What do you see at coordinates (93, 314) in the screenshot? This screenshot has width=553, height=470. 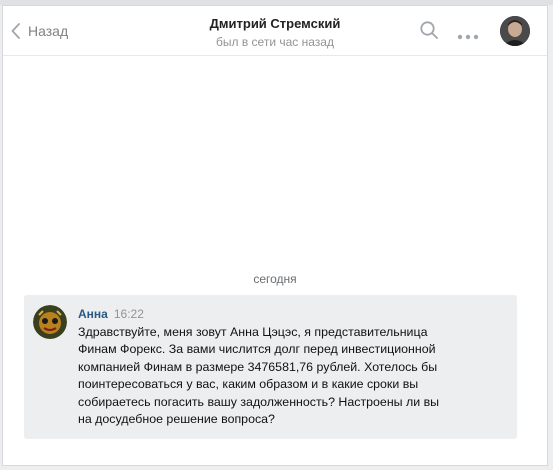 I see `message-author: Анна` at bounding box center [93, 314].